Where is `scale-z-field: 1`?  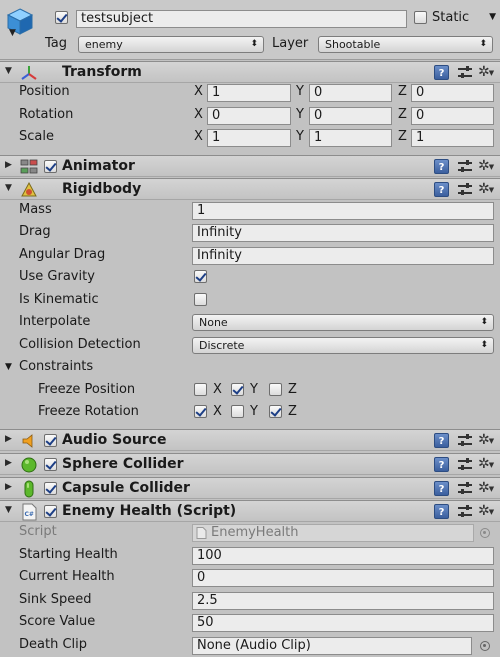 scale-z-field: 1 is located at coordinates (452, 138).